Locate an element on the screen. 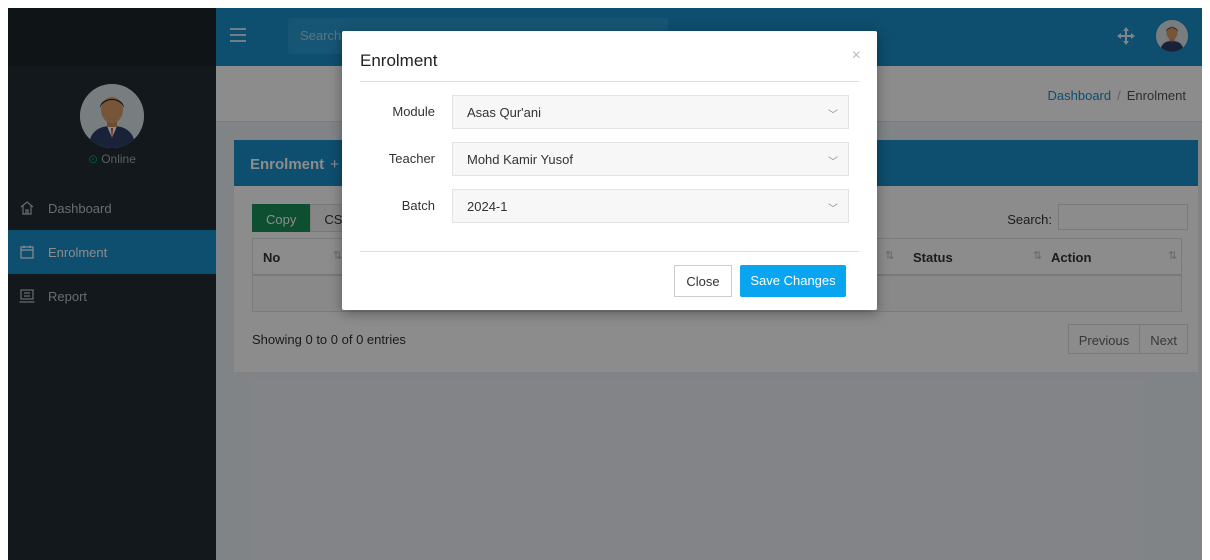 The width and height of the screenshot is (1210, 560). module-row: Module Asas Qur'ani ﹀ is located at coordinates (609, 112).